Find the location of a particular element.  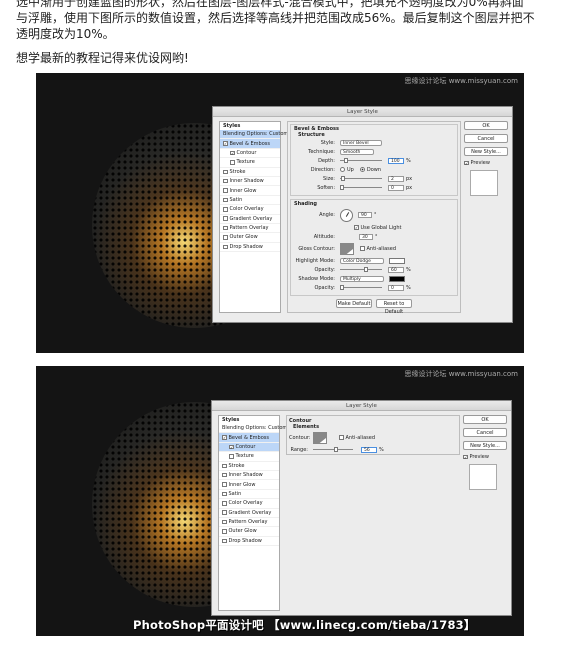

direction-down-radio is located at coordinates (362, 169).